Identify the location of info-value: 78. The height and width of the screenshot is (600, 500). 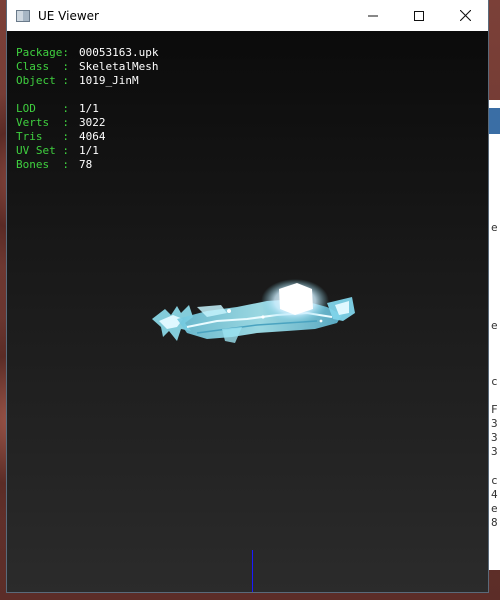
(86, 164).